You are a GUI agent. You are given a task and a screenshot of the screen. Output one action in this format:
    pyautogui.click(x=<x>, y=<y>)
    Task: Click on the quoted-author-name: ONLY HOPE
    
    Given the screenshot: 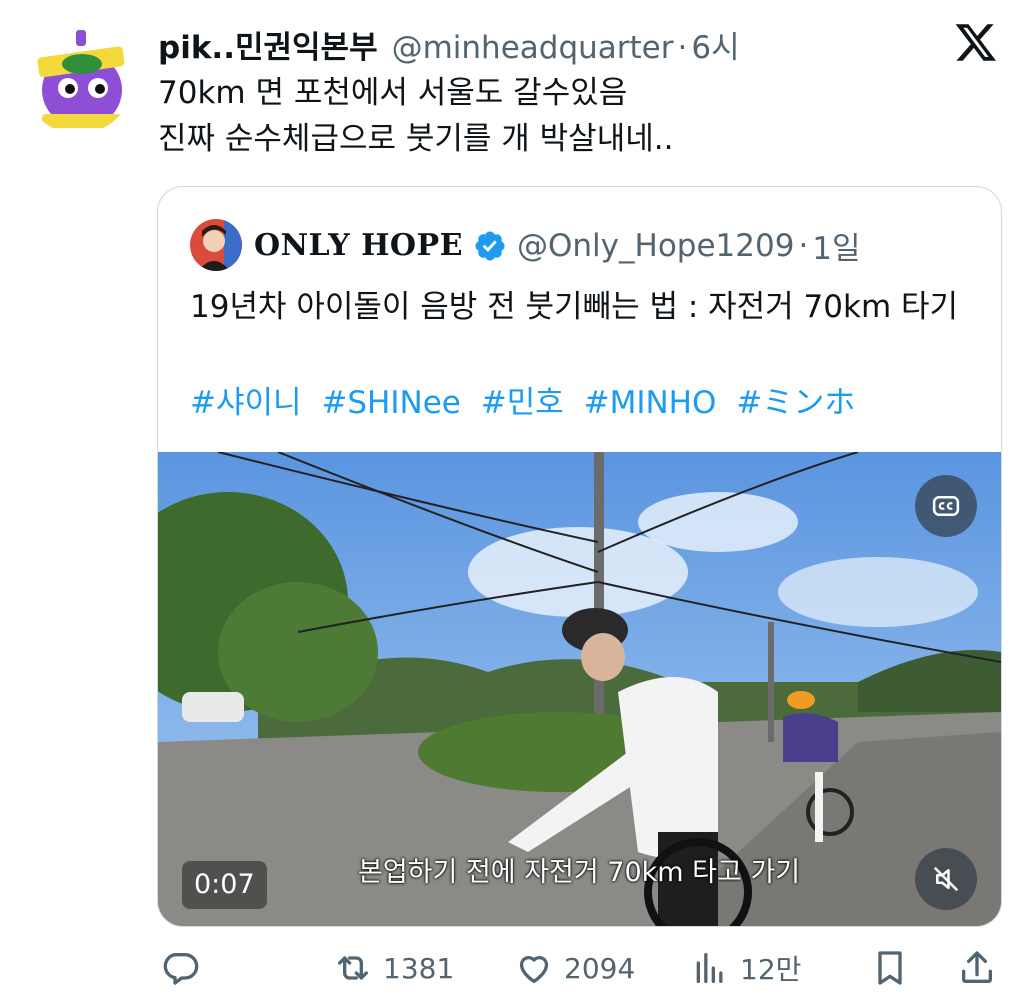 What is the action you would take?
    pyautogui.click(x=358, y=245)
    